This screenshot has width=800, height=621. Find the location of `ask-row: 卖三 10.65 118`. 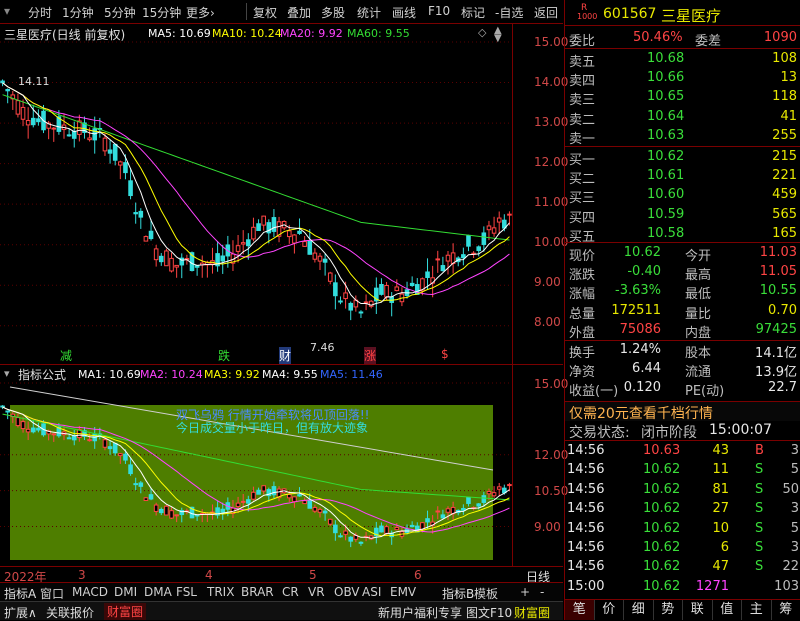

ask-row: 卖三 10.65 118 is located at coordinates (682, 97).